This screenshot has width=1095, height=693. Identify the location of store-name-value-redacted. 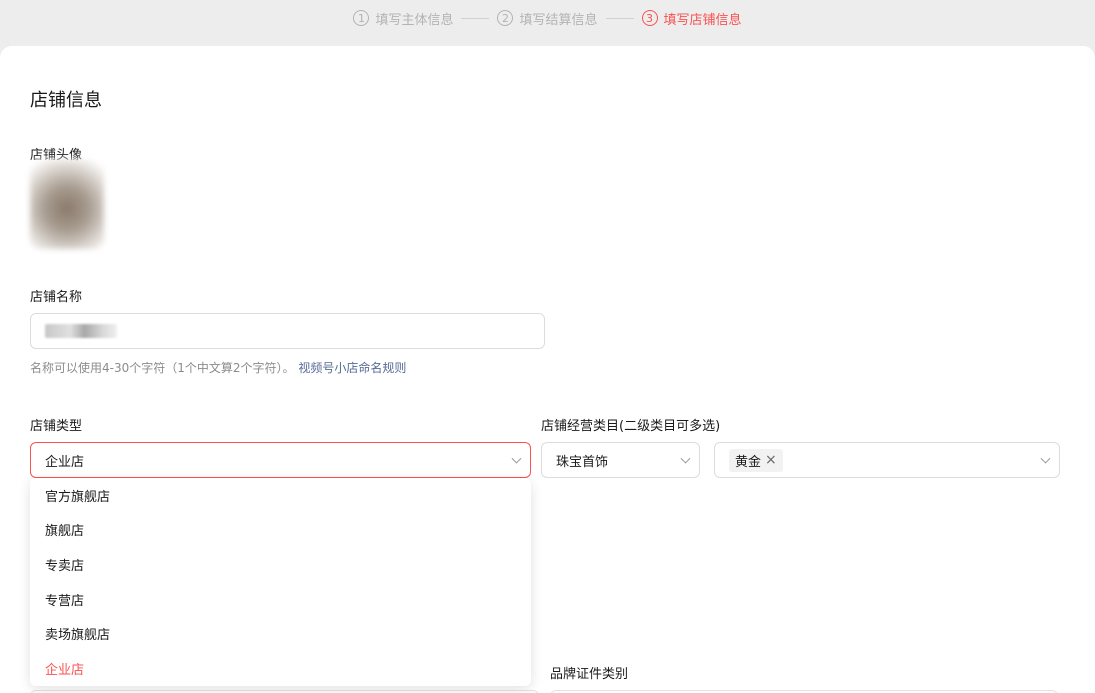
(81, 331).